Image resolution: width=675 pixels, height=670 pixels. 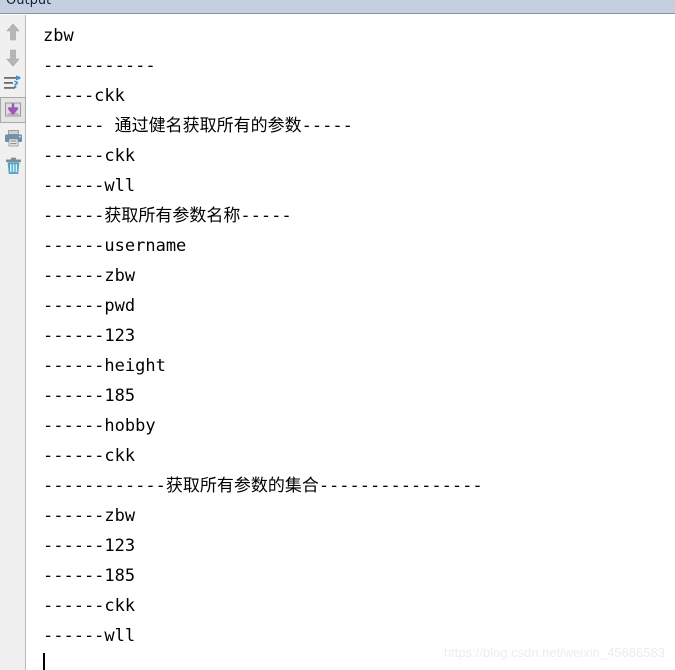 I want to click on watermark: https://blog.csdn.net/weixin_45686583, so click(x=554, y=652).